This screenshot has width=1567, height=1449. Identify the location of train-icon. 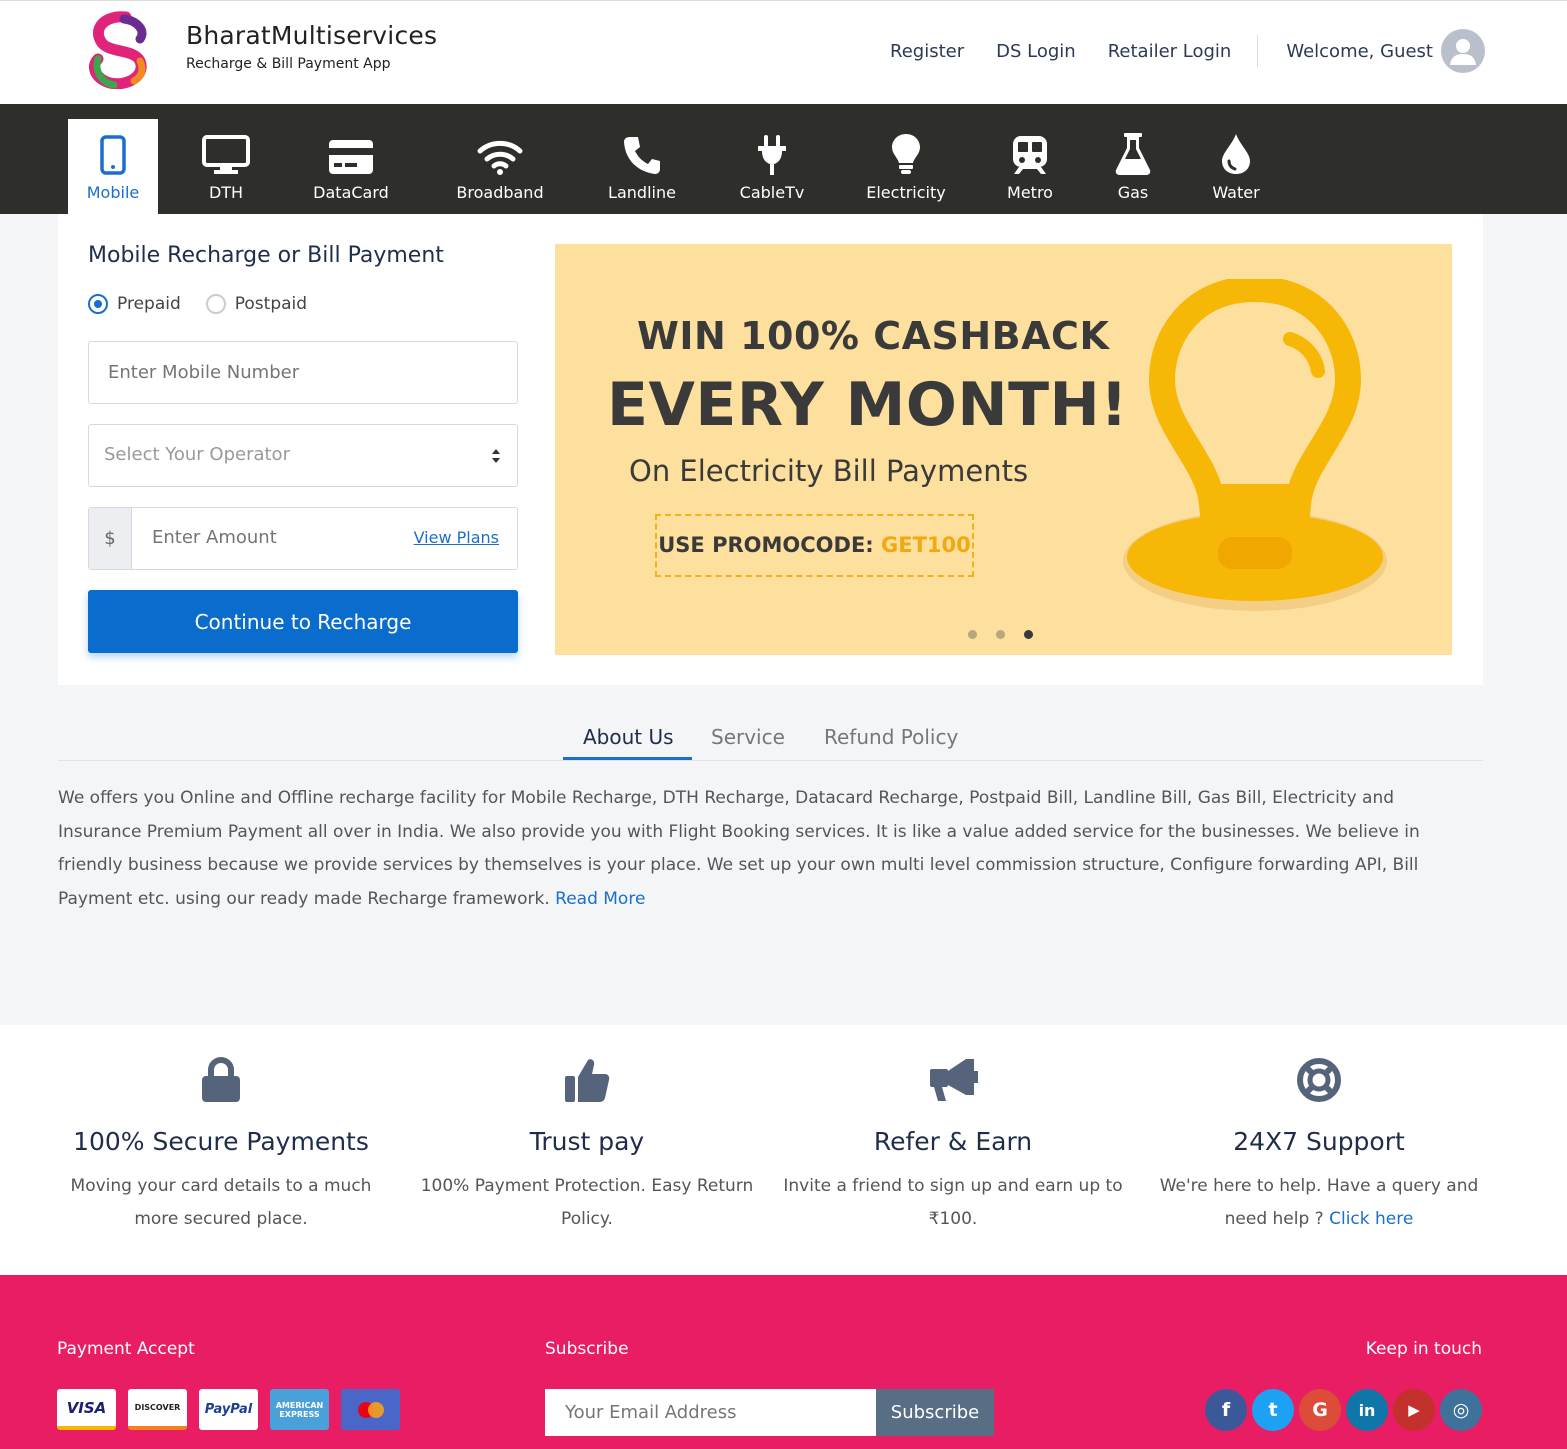
(1030, 155).